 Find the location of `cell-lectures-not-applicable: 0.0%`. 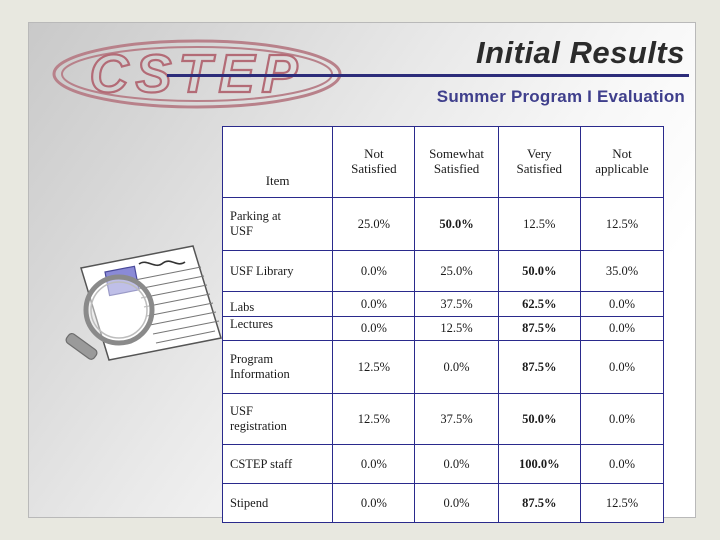

cell-lectures-not-applicable: 0.0% is located at coordinates (622, 328).